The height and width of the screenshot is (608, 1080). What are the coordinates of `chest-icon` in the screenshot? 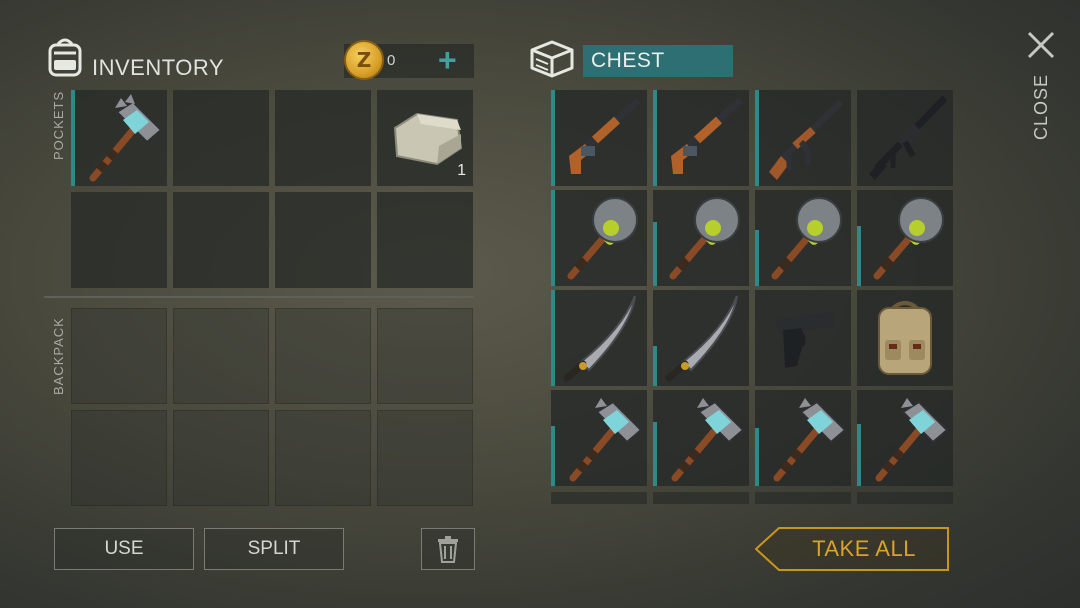 It's located at (552, 59).